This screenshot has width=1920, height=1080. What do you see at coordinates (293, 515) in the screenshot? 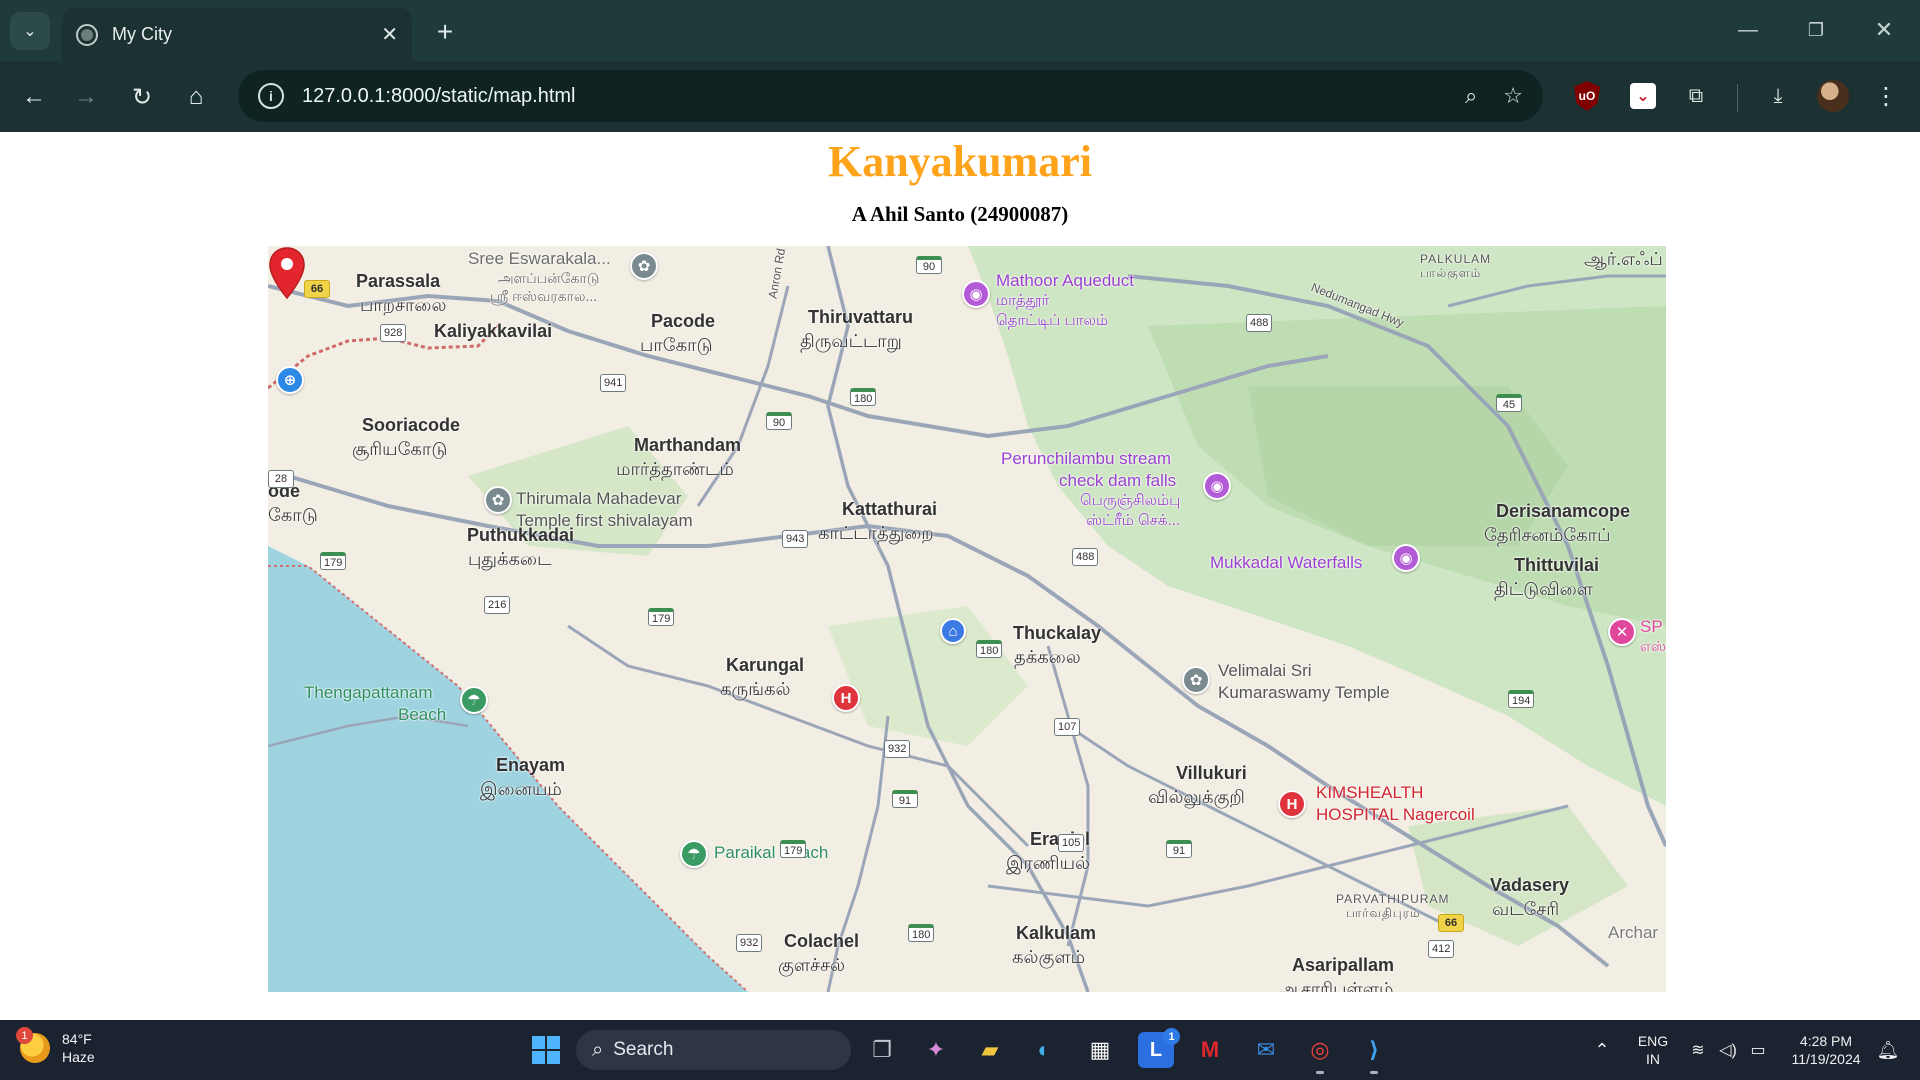
I see `place-ode-ta: கோடு` at bounding box center [293, 515].